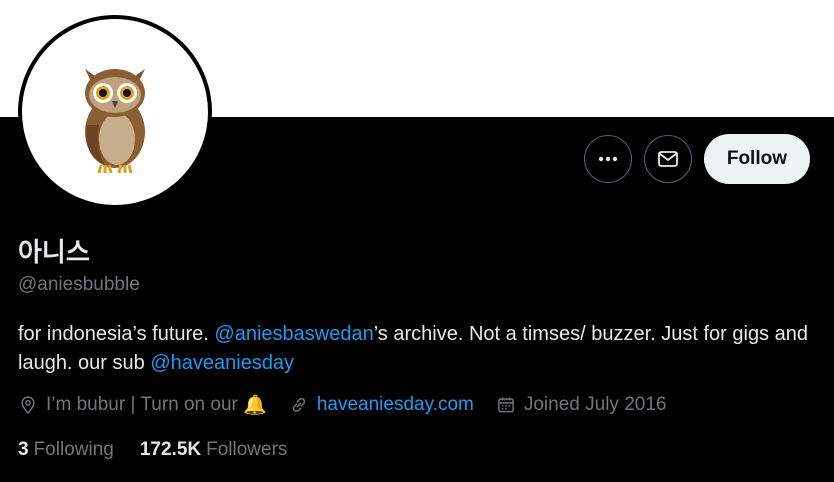  I want to click on followers-label: Followers, so click(247, 449).